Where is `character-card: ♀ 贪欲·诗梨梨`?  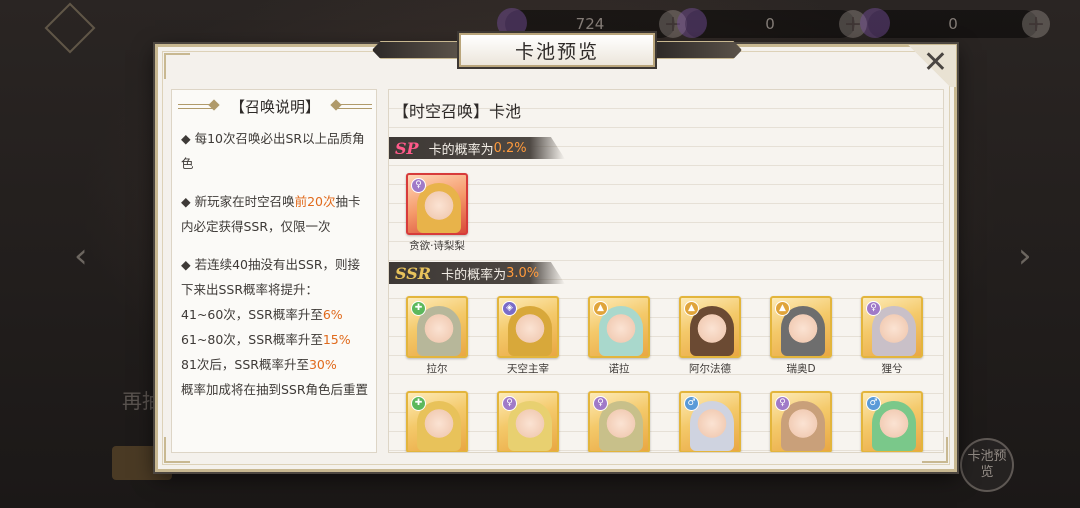 character-card: ♀ 贪欲·诗梨梨 is located at coordinates (437, 213).